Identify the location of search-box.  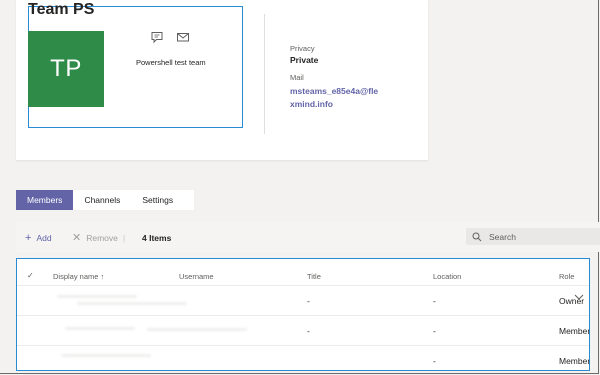
(533, 236).